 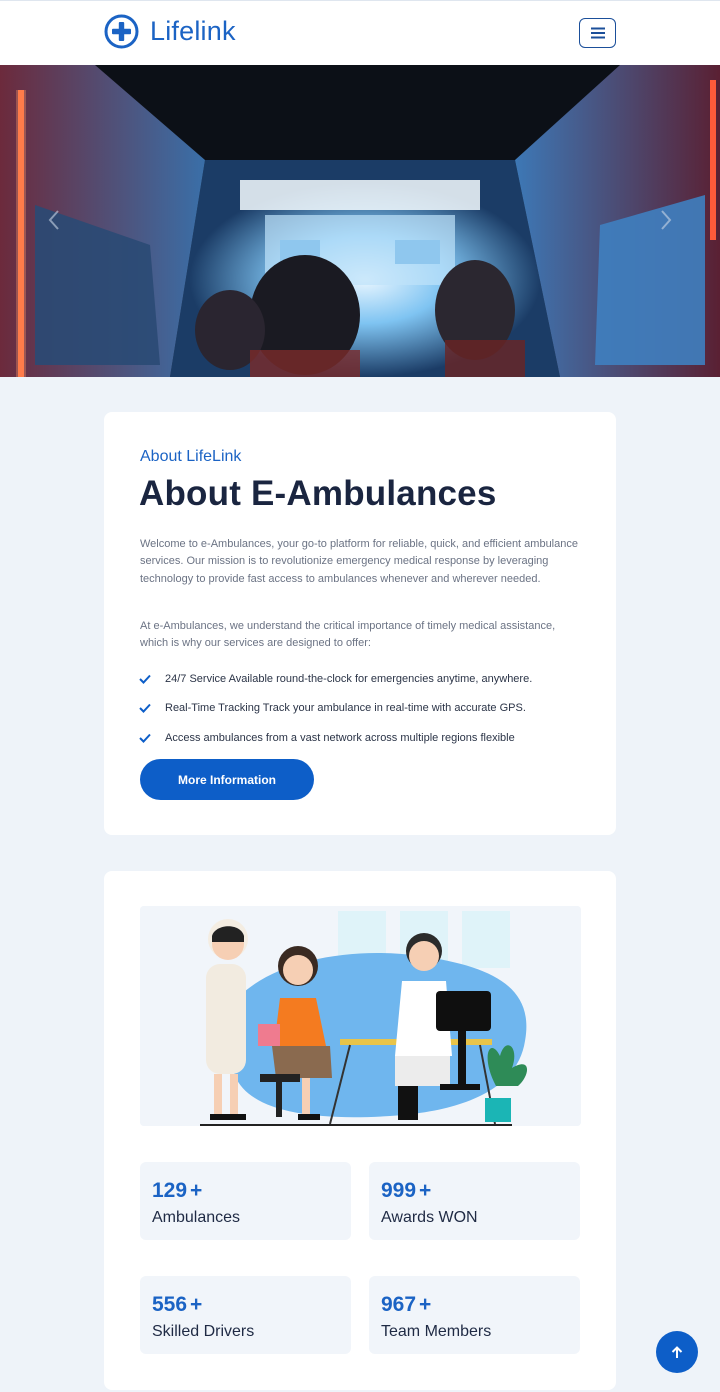 What do you see at coordinates (193, 31) in the screenshot?
I see `brand-name: Lifelink` at bounding box center [193, 31].